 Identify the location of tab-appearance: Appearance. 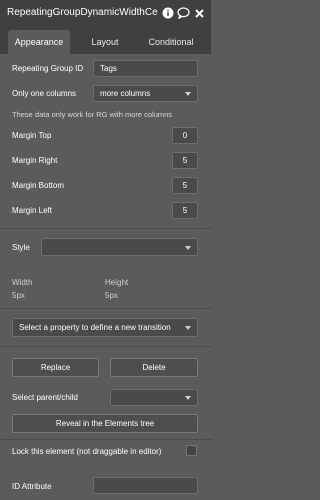
(39, 42).